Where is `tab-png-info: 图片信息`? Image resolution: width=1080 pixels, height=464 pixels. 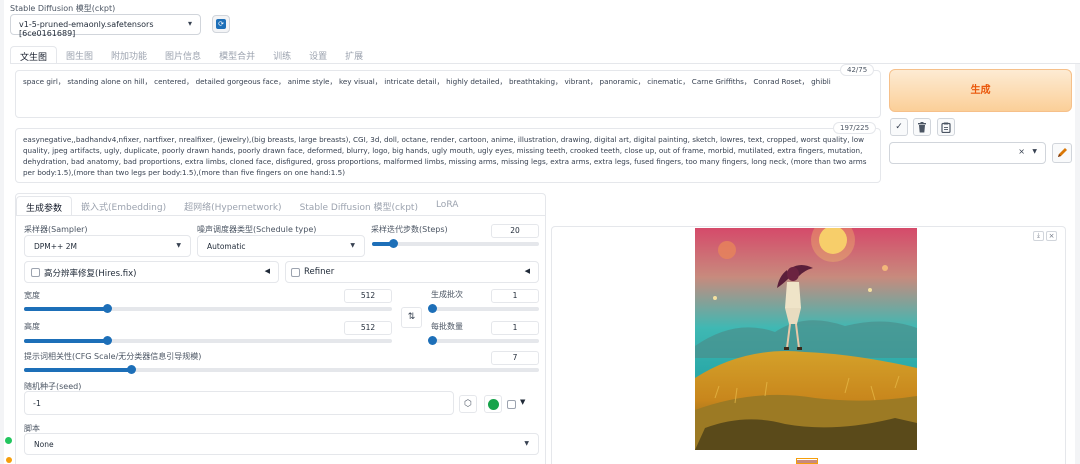 tab-png-info: 图片信息 is located at coordinates (183, 55).